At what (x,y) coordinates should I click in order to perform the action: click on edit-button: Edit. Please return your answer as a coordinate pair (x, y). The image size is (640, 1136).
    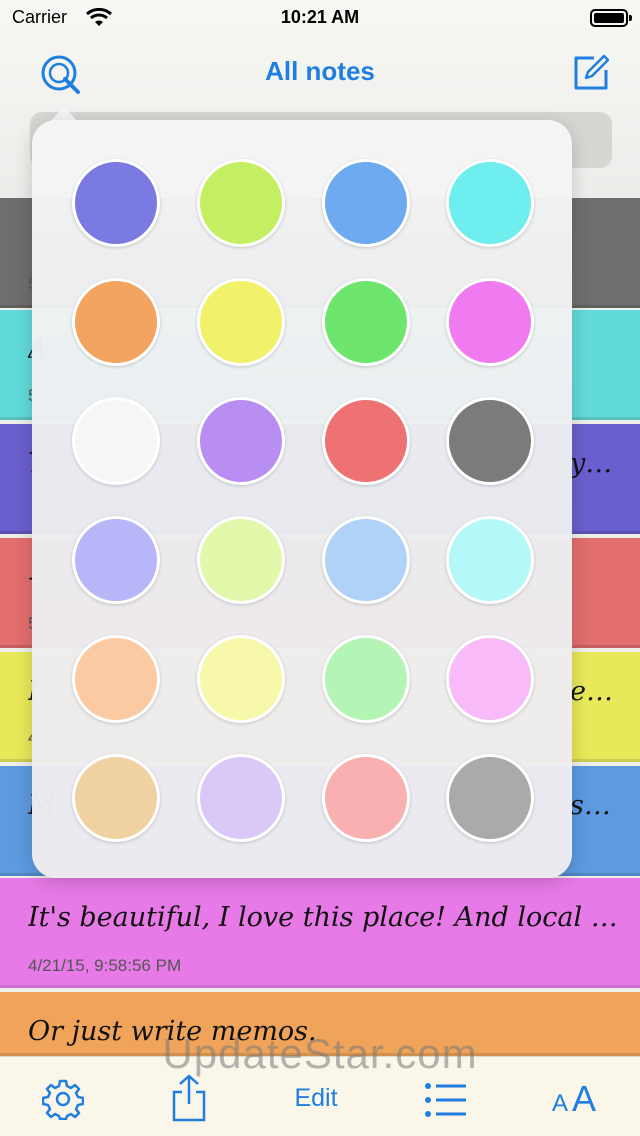
    Looking at the image, I should click on (316, 1098).